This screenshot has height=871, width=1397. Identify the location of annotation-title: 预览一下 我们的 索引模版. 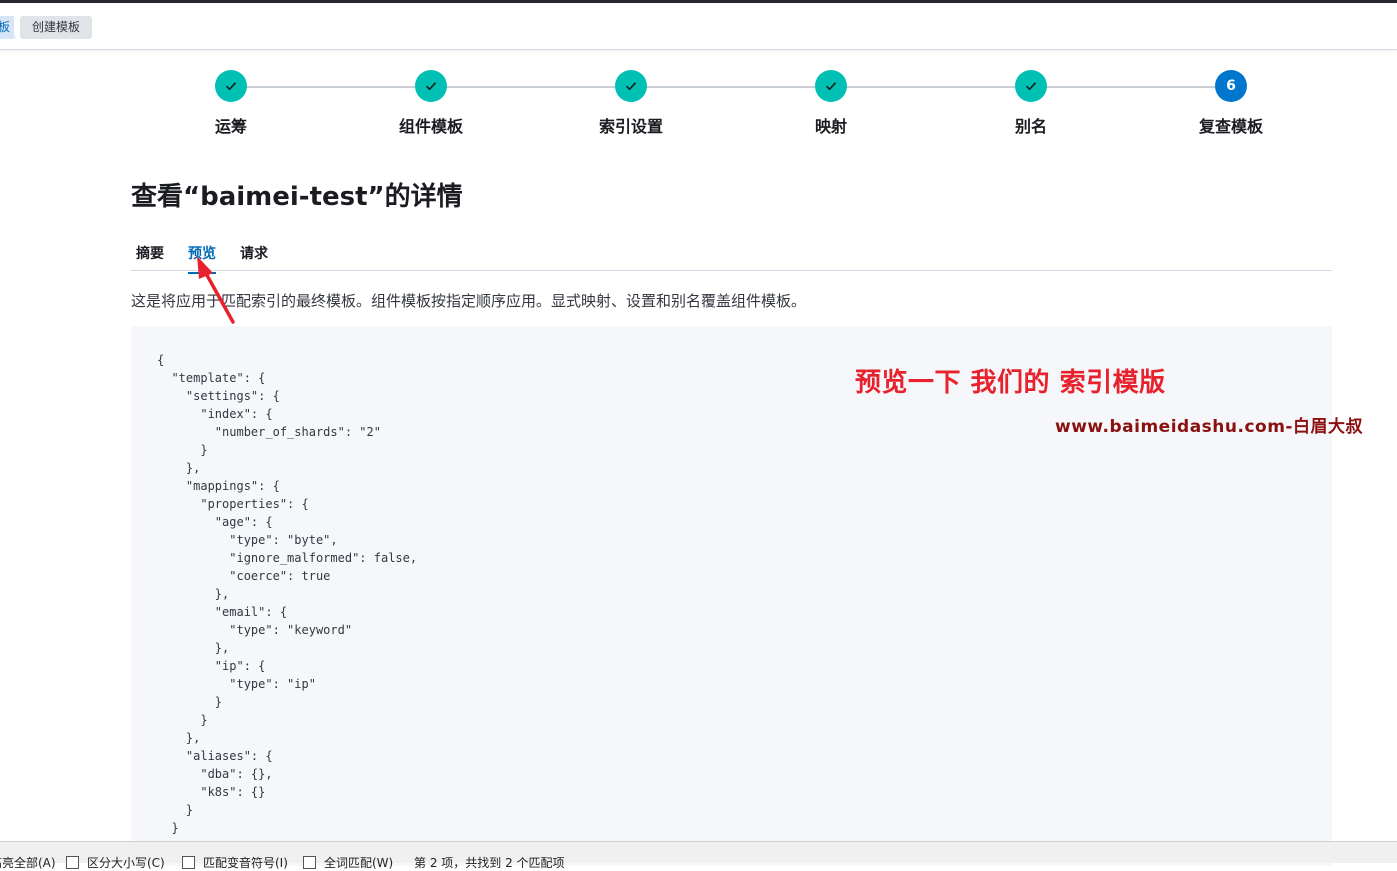
(1010, 383).